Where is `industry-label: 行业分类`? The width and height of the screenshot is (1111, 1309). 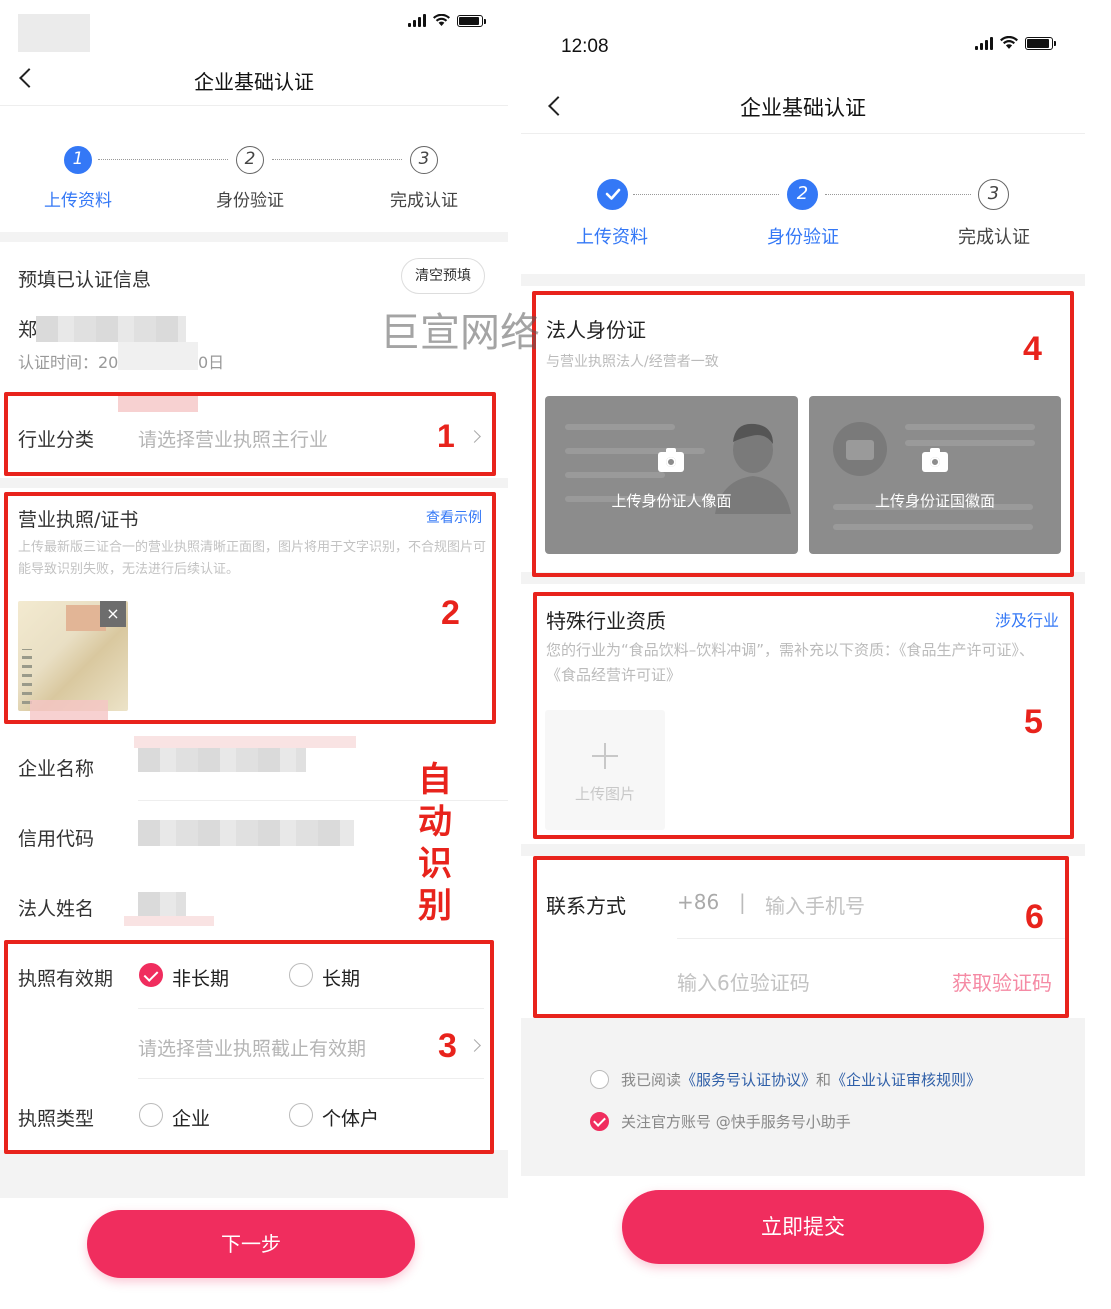 industry-label: 行业分类 is located at coordinates (56, 440).